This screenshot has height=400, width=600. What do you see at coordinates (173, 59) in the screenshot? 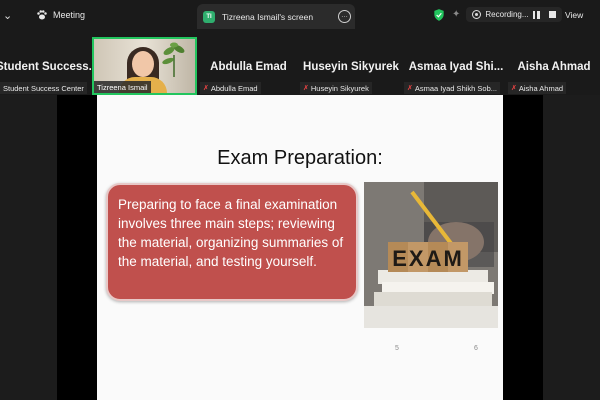
I see `plant-image` at bounding box center [173, 59].